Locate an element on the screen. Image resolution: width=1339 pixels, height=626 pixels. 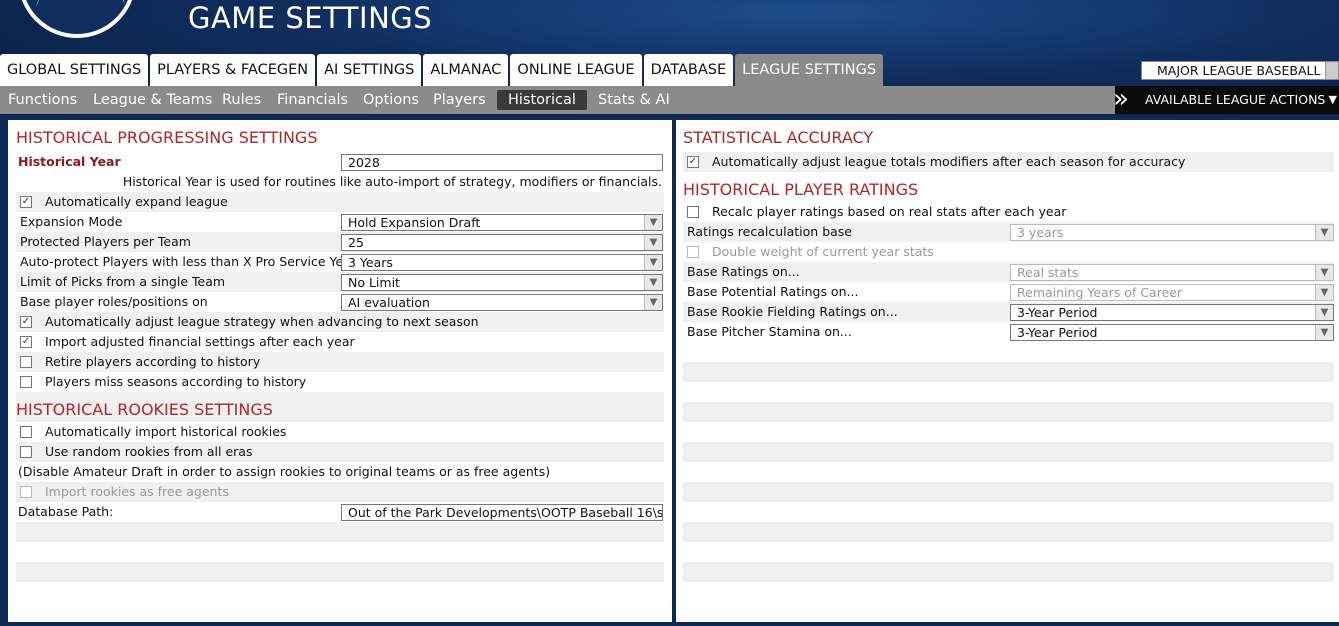
auto-expand-checkbox: ✓ is located at coordinates (26, 202).